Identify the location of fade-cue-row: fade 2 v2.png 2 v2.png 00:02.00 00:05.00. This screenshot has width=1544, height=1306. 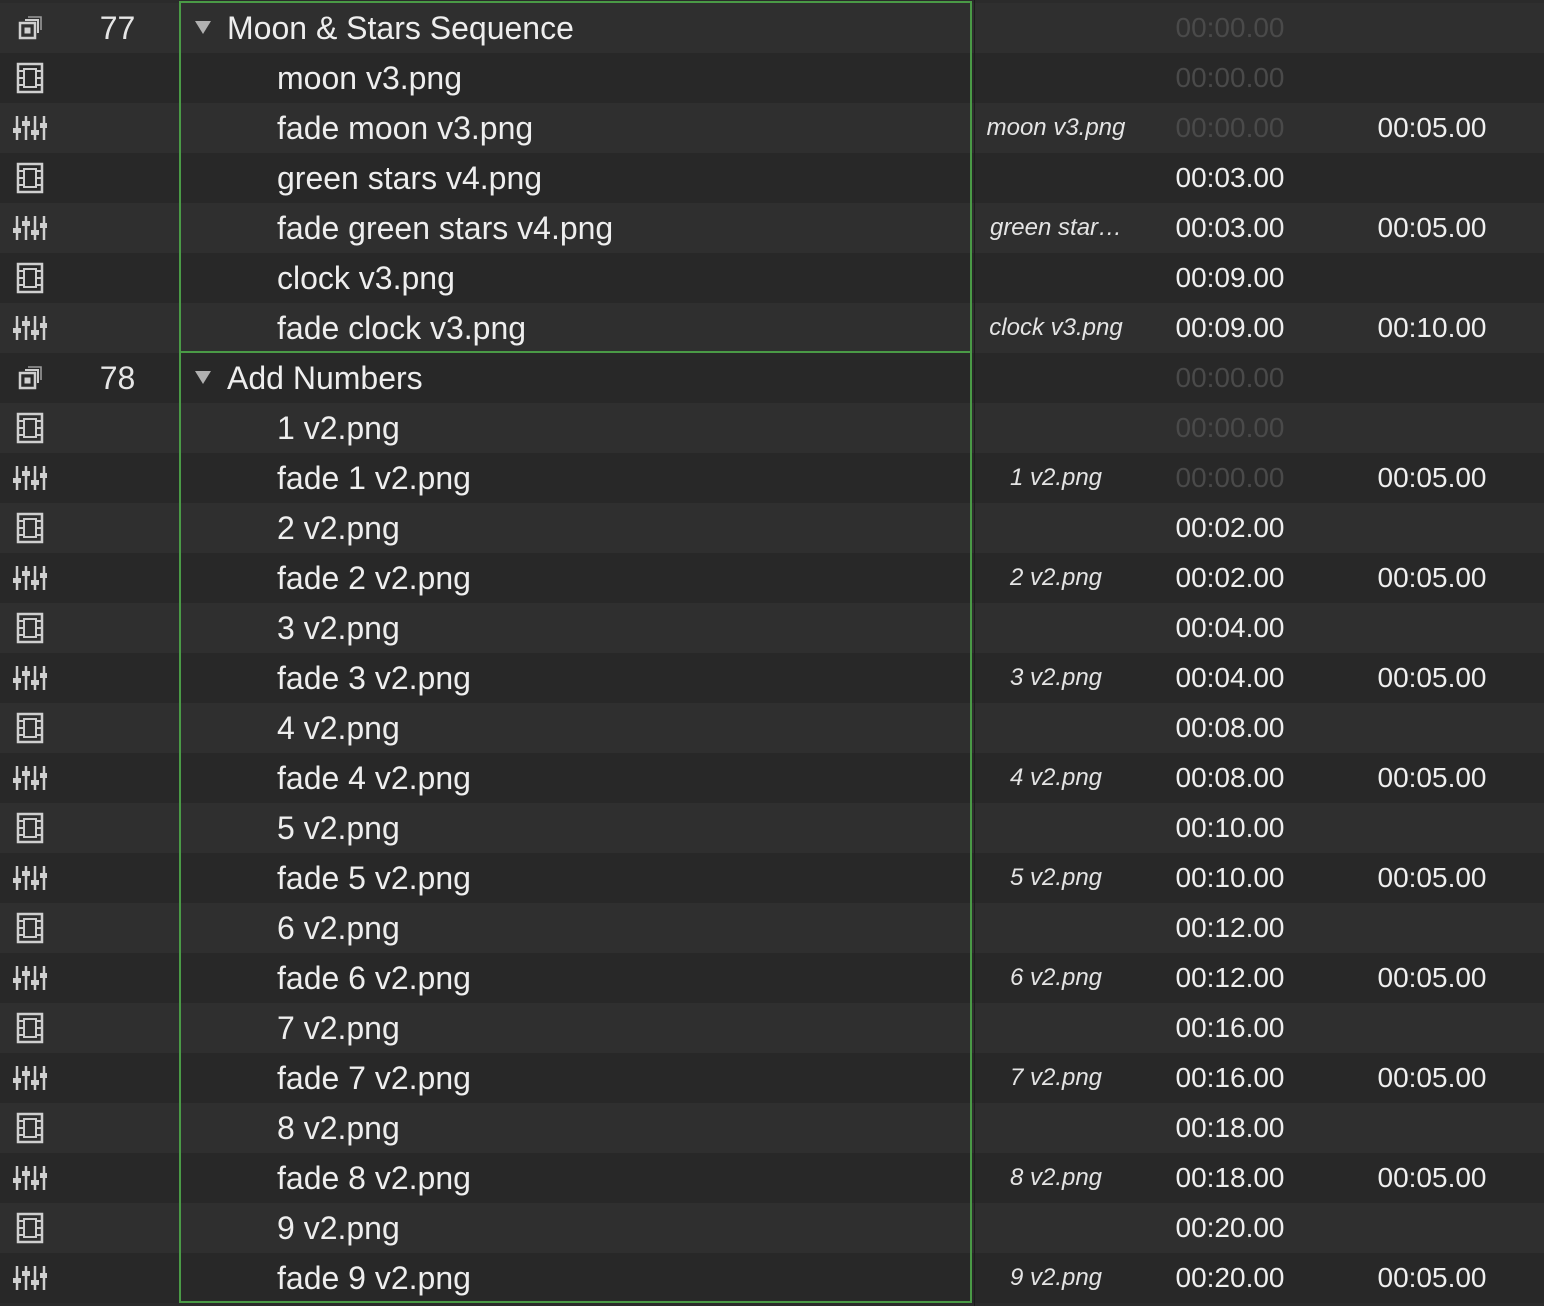
(772, 578).